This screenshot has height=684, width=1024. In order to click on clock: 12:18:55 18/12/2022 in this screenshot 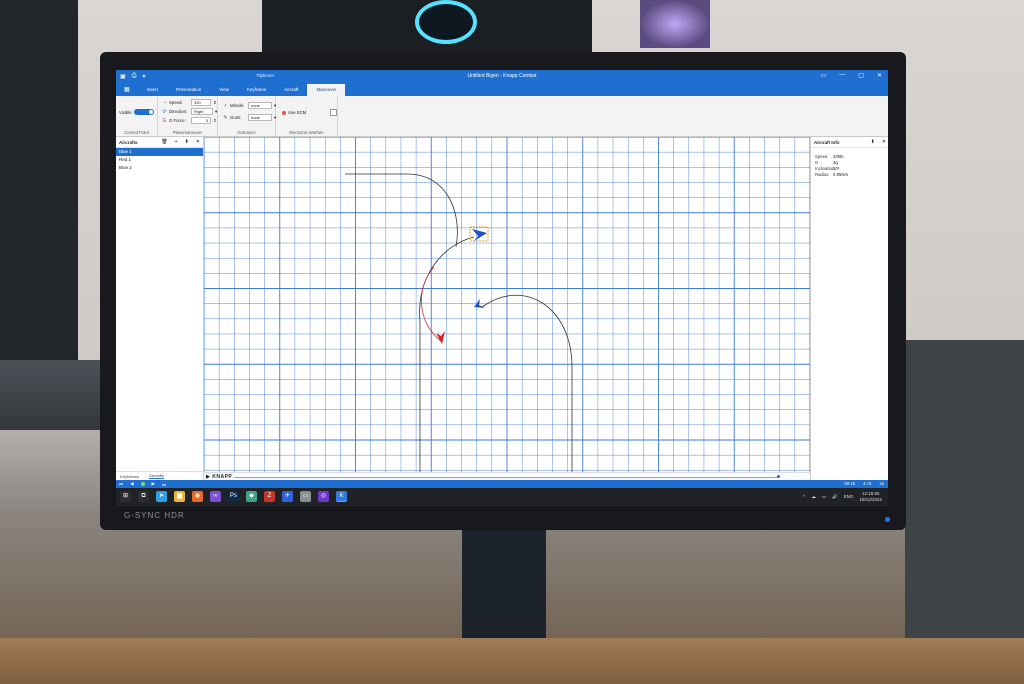, I will do `click(870, 496)`.